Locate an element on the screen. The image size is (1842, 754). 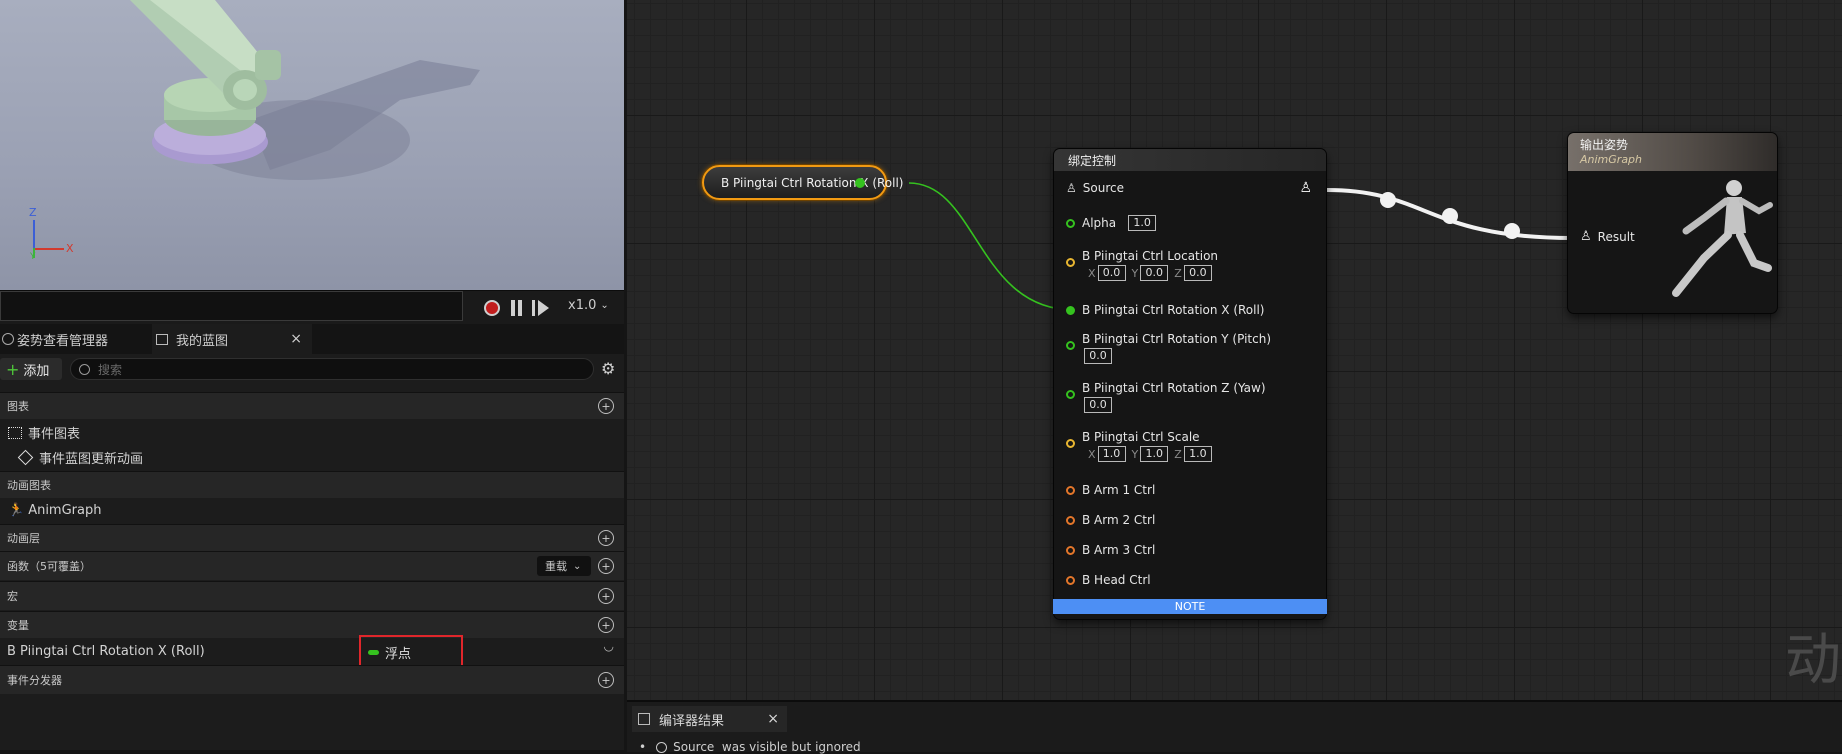
toolbar: + 添加 搜索 ⚙ is located at coordinates (312, 369).